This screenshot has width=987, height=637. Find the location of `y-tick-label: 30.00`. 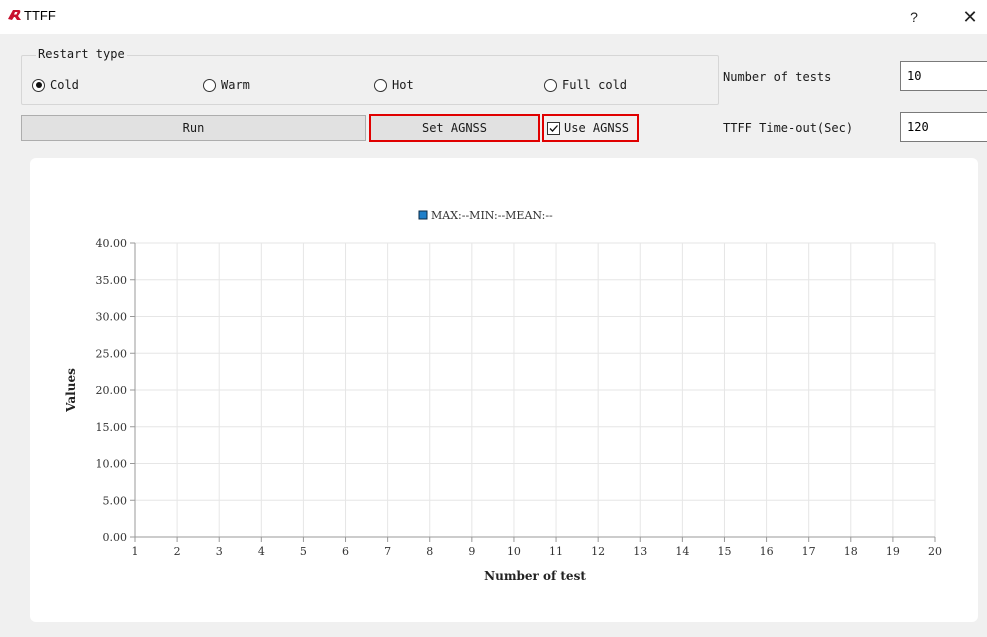

y-tick-label: 30.00 is located at coordinates (112, 317).